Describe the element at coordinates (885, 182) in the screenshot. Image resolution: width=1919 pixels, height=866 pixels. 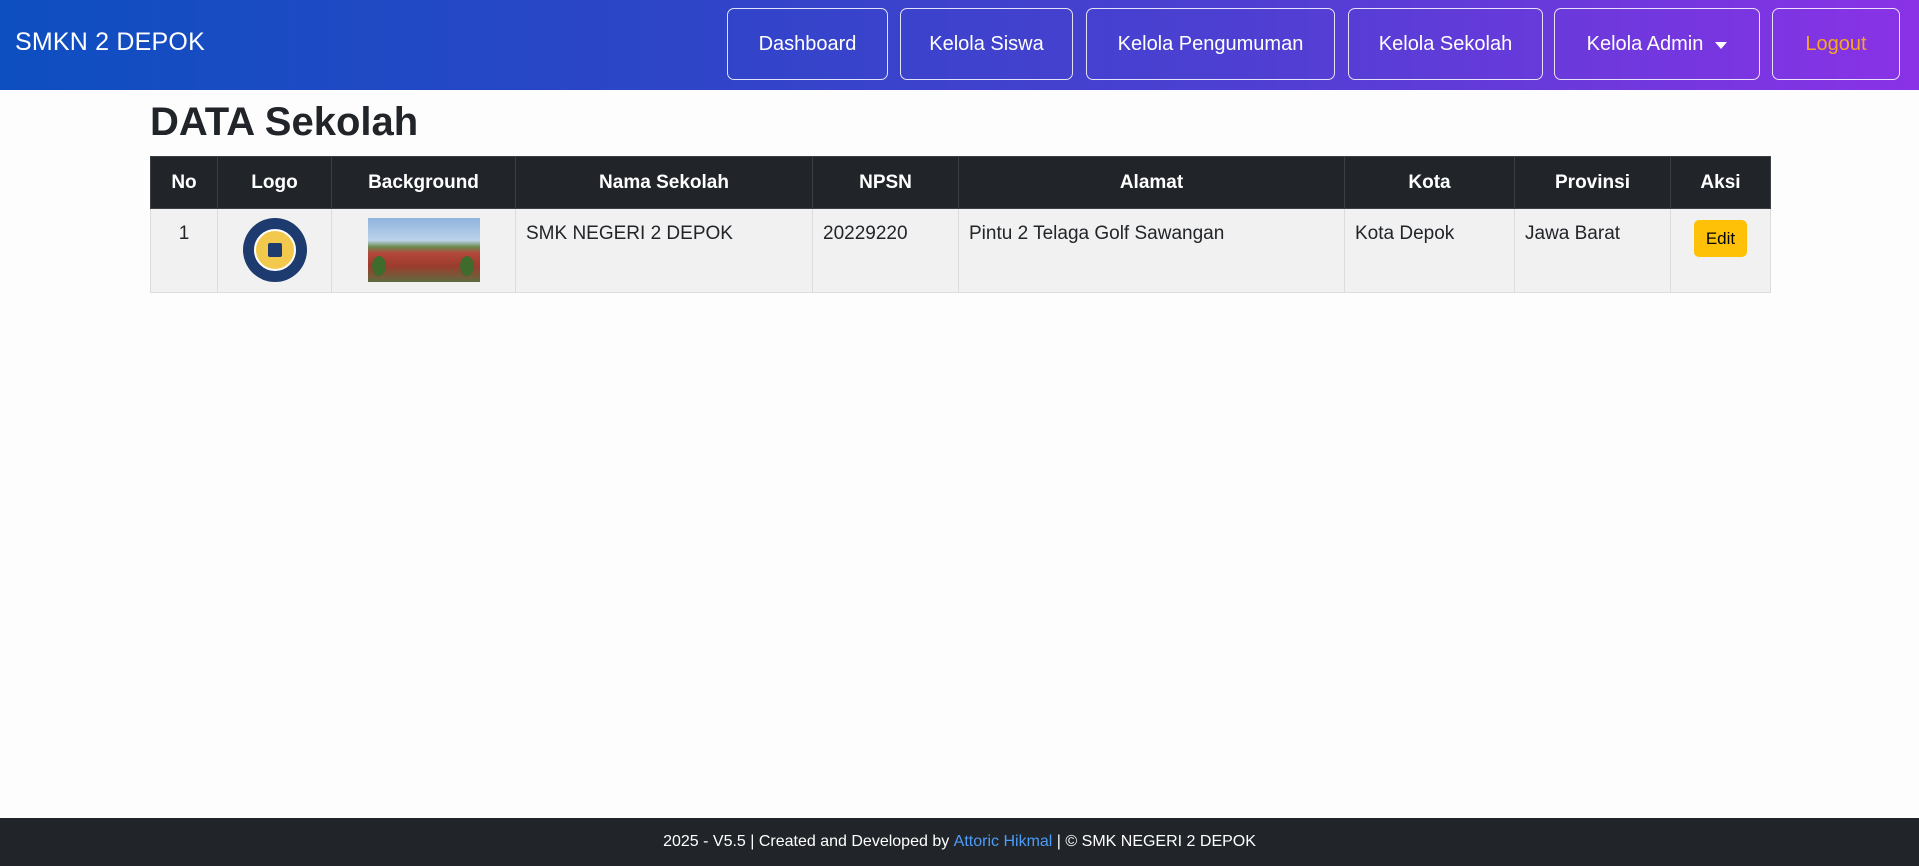
I see `header-npsn: NPSN` at that location.